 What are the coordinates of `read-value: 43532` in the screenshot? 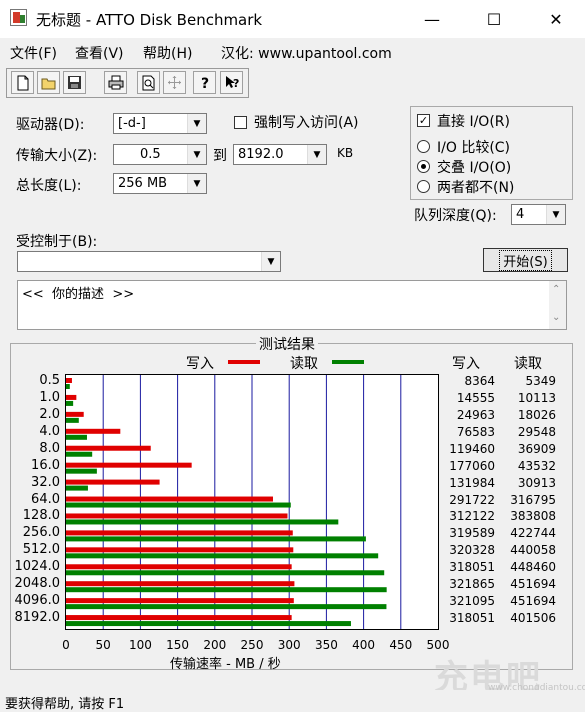 It's located at (536, 465).